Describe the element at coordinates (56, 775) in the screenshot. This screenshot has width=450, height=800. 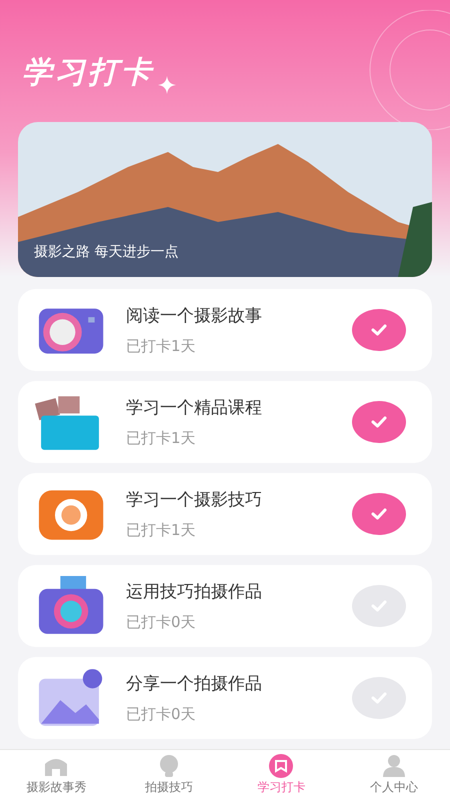
I see `tab-item: 摄影故事秀` at that location.